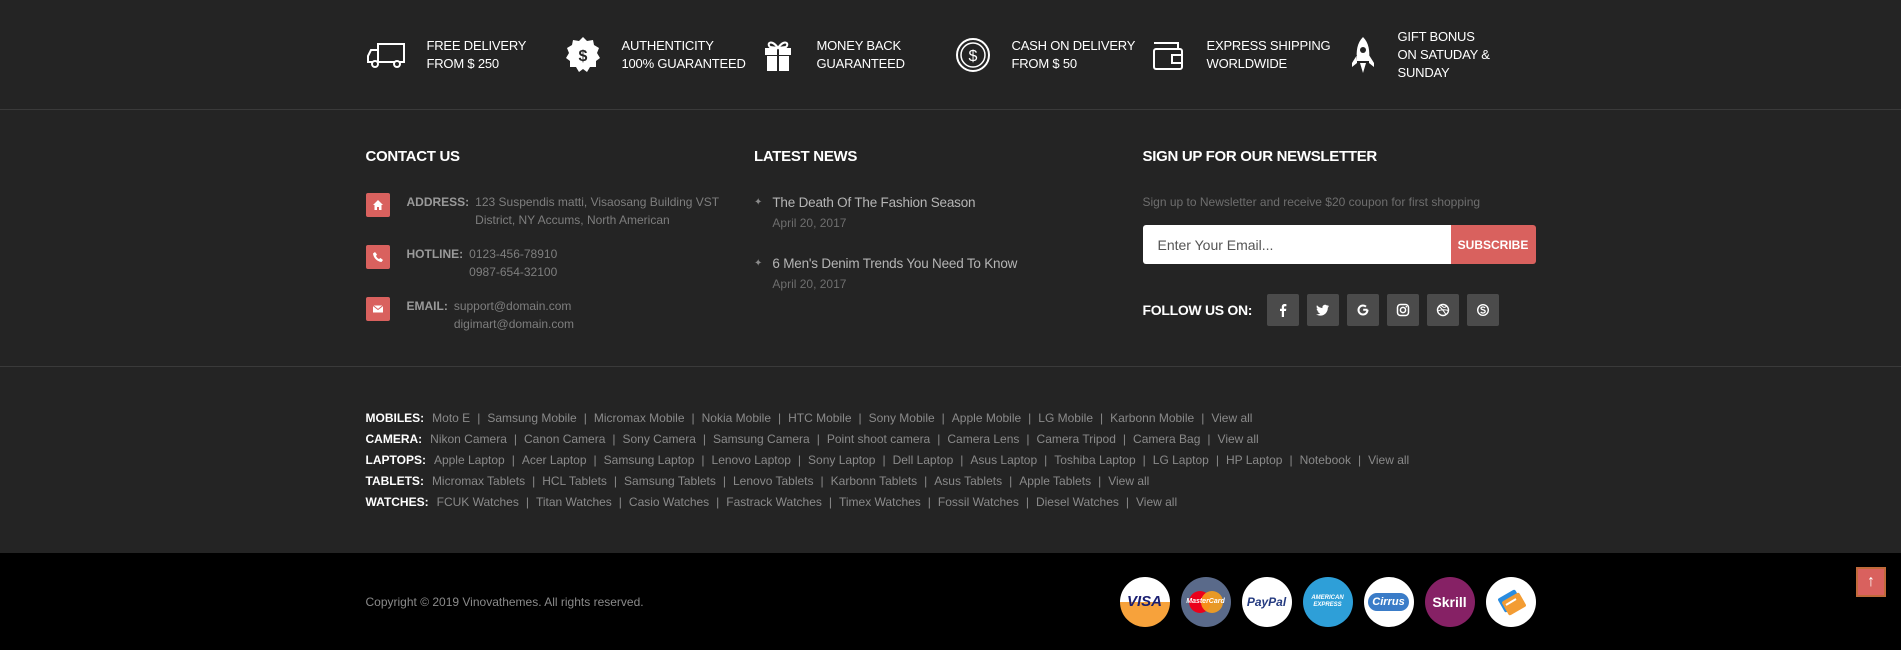 This screenshot has width=1901, height=650. I want to click on category-link: Moto E, so click(451, 418).